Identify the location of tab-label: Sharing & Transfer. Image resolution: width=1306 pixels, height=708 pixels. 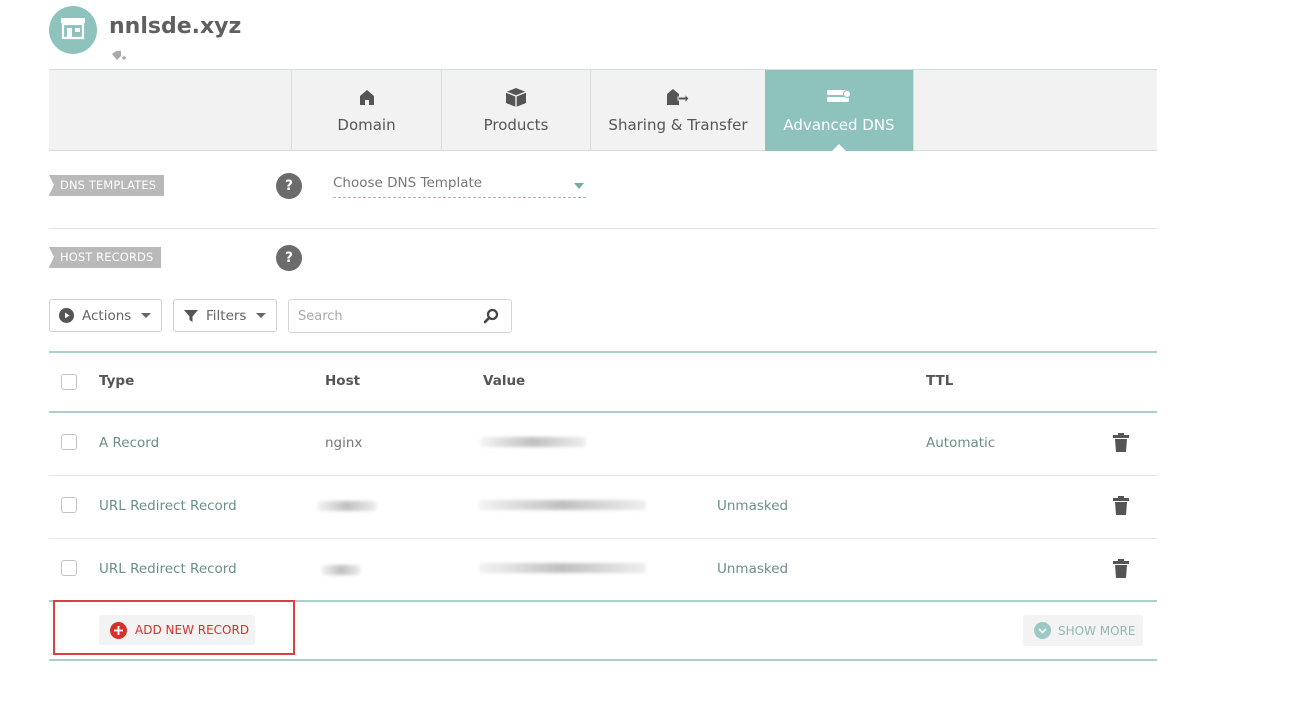
(678, 125).